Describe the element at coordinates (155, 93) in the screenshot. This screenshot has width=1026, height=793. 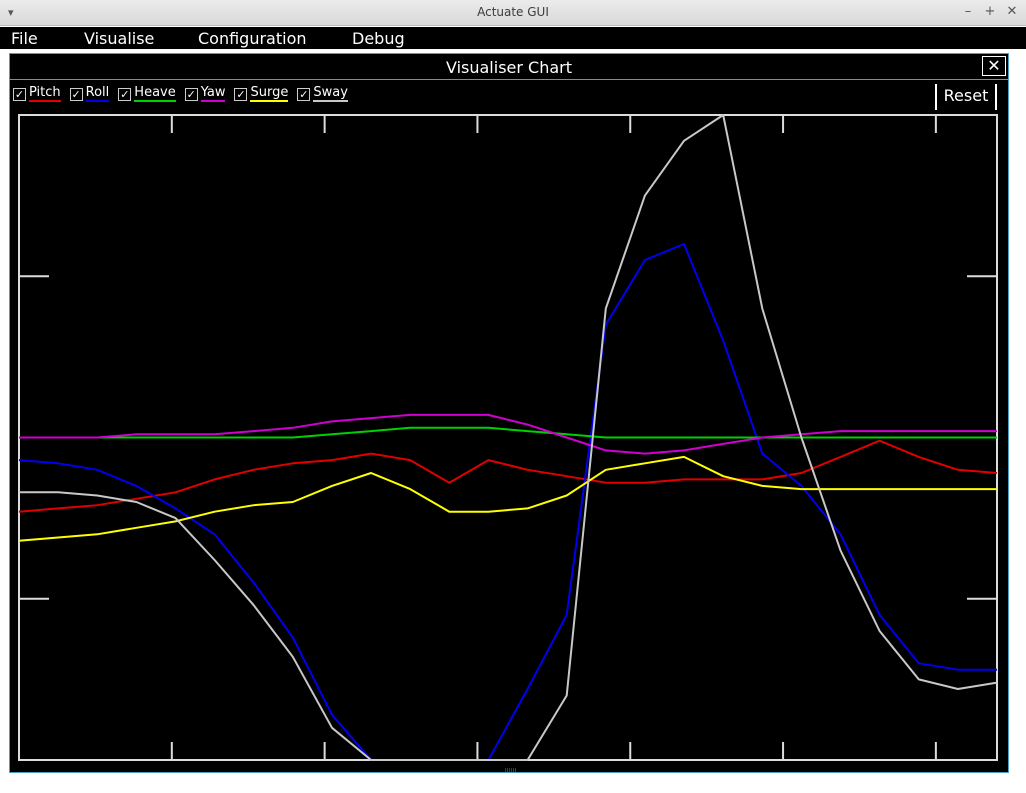
I see `heave-label: Heave` at that location.